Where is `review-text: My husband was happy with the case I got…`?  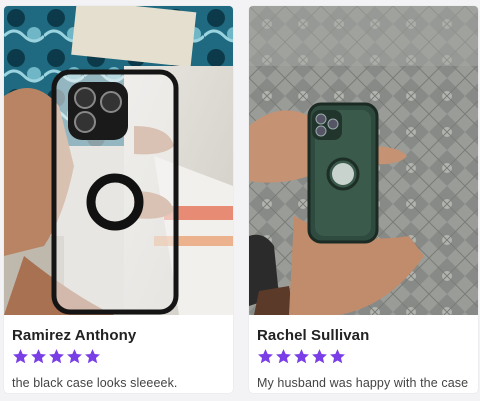
review-text: My husband was happy with the case I got… is located at coordinates (363, 383).